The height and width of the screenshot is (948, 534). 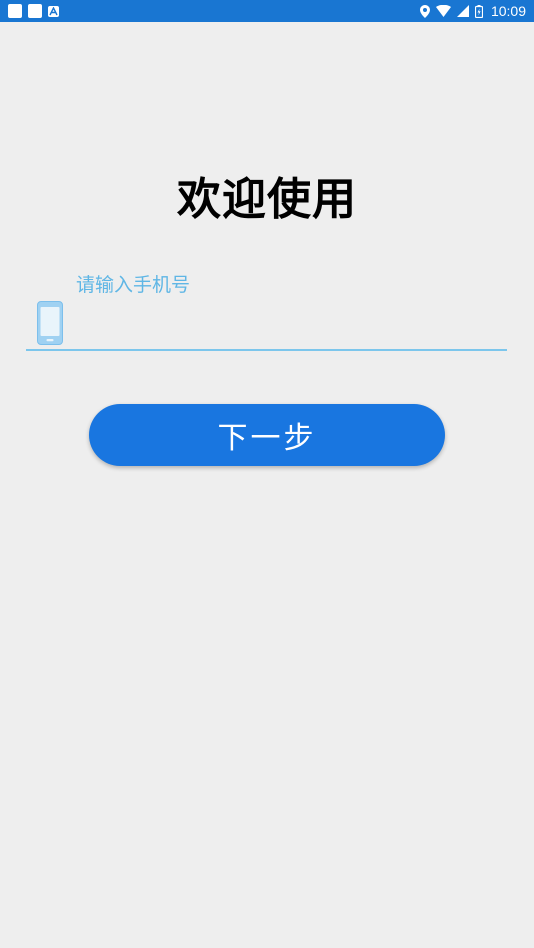 I want to click on phone-icon, so click(x=50, y=323).